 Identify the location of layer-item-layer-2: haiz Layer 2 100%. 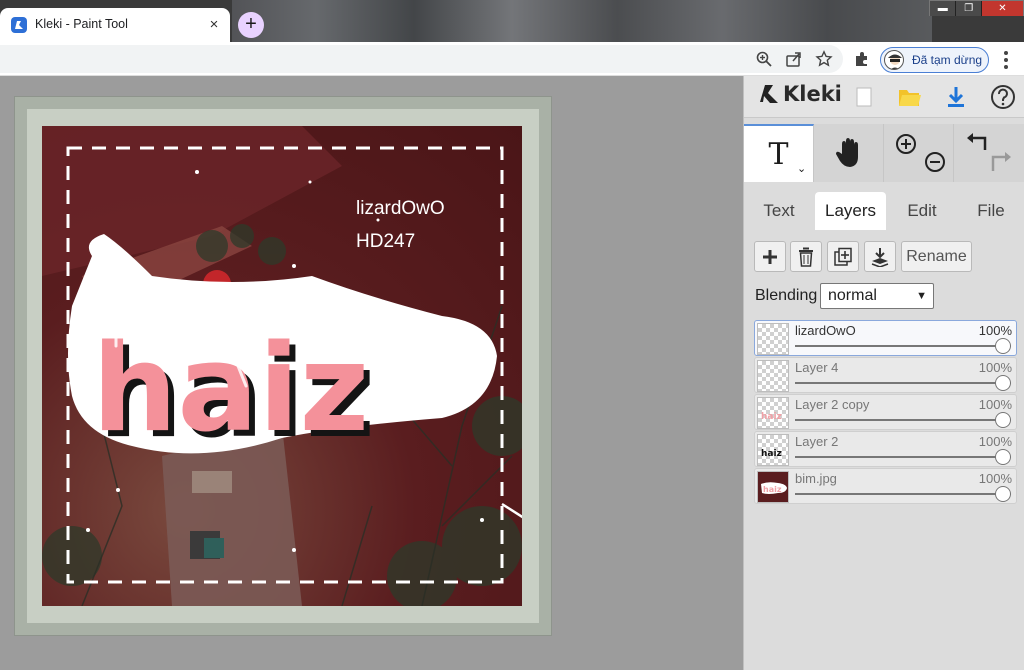
(885, 449).